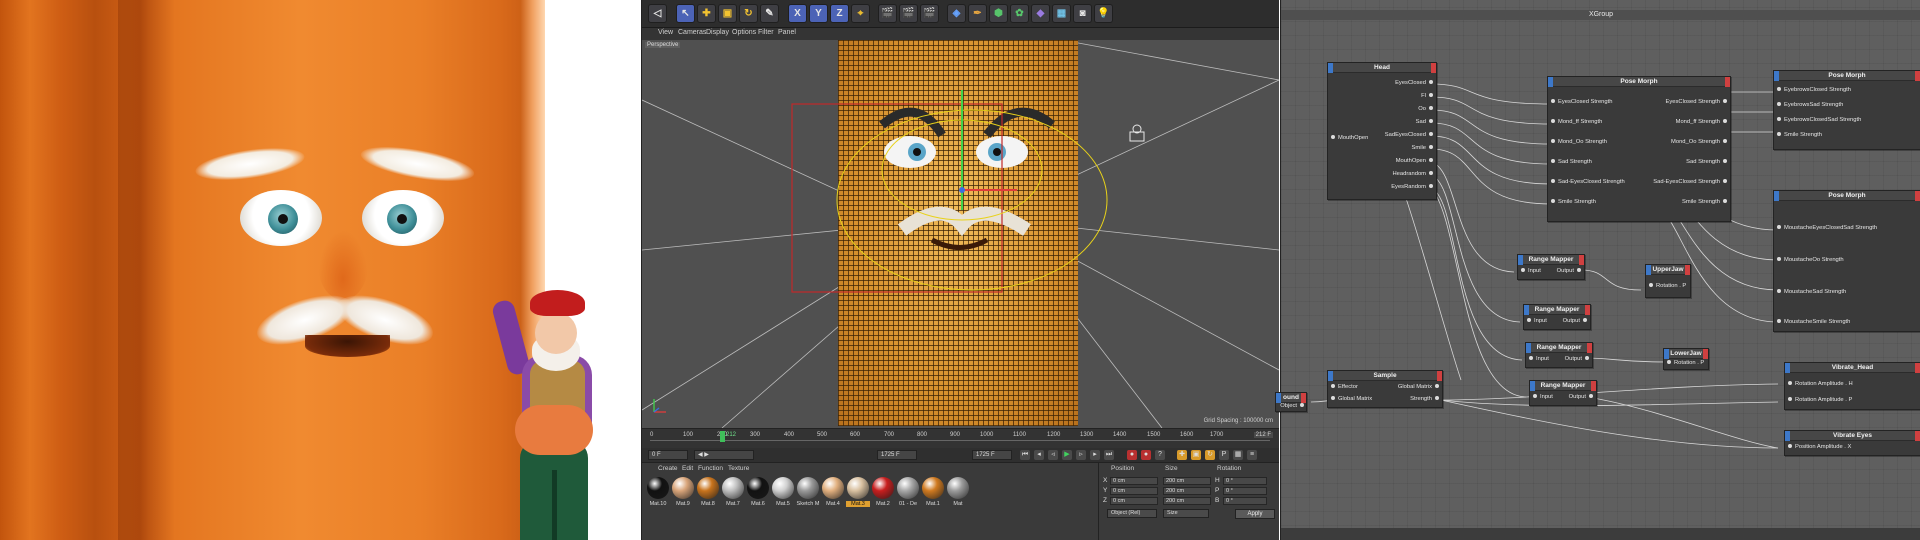  What do you see at coordinates (1579, 142) in the screenshot?
I see `node-input-port: Mond_Oo Strength` at bounding box center [1579, 142].